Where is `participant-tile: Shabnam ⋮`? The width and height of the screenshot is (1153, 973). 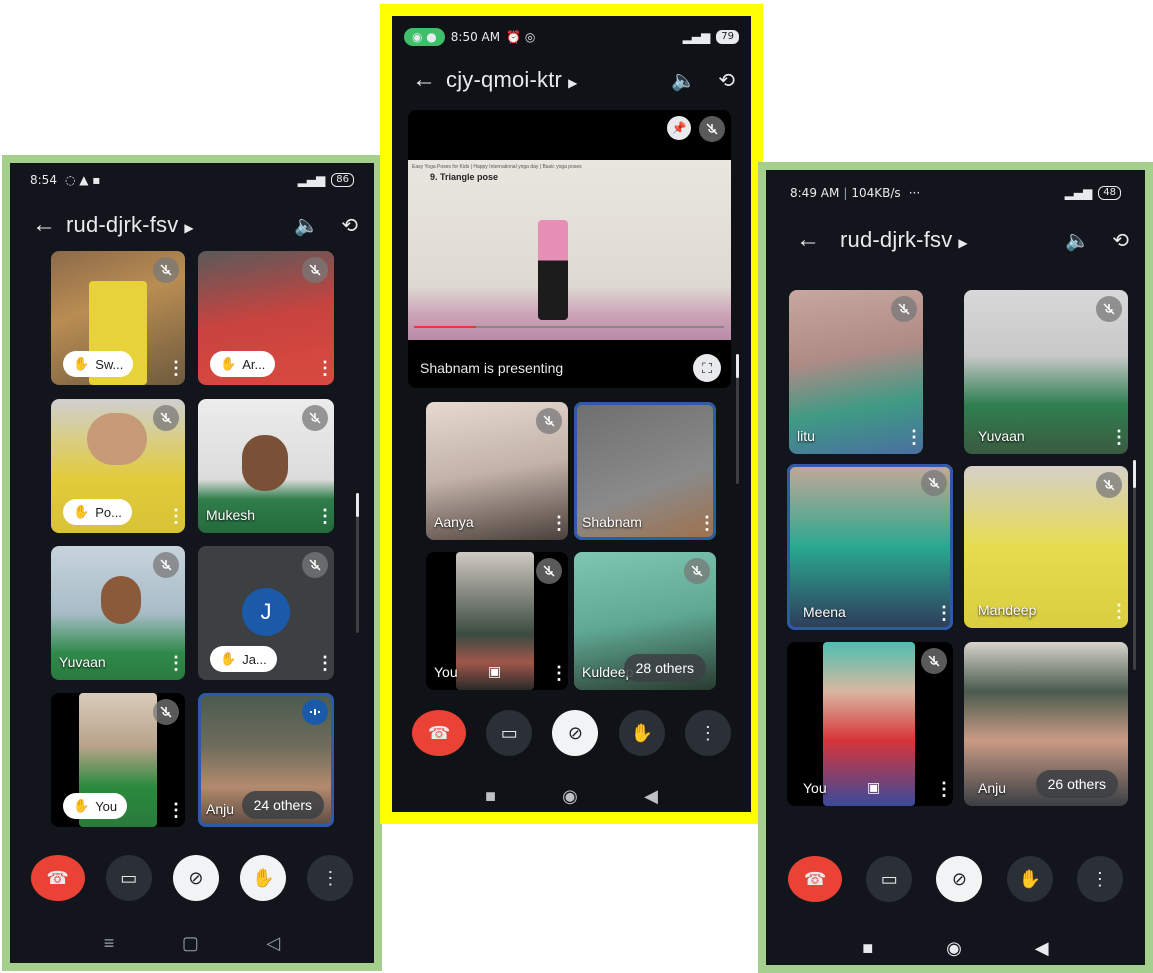
participant-tile: Shabnam ⋮ is located at coordinates (645, 471).